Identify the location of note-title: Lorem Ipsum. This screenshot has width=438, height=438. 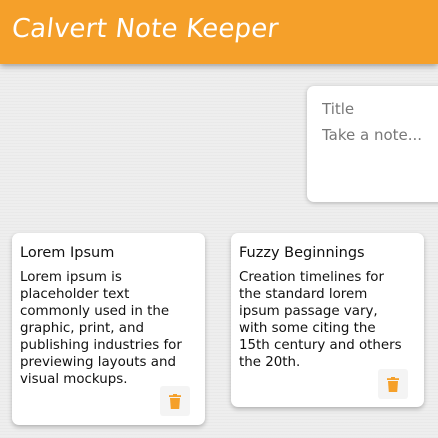
(67, 253).